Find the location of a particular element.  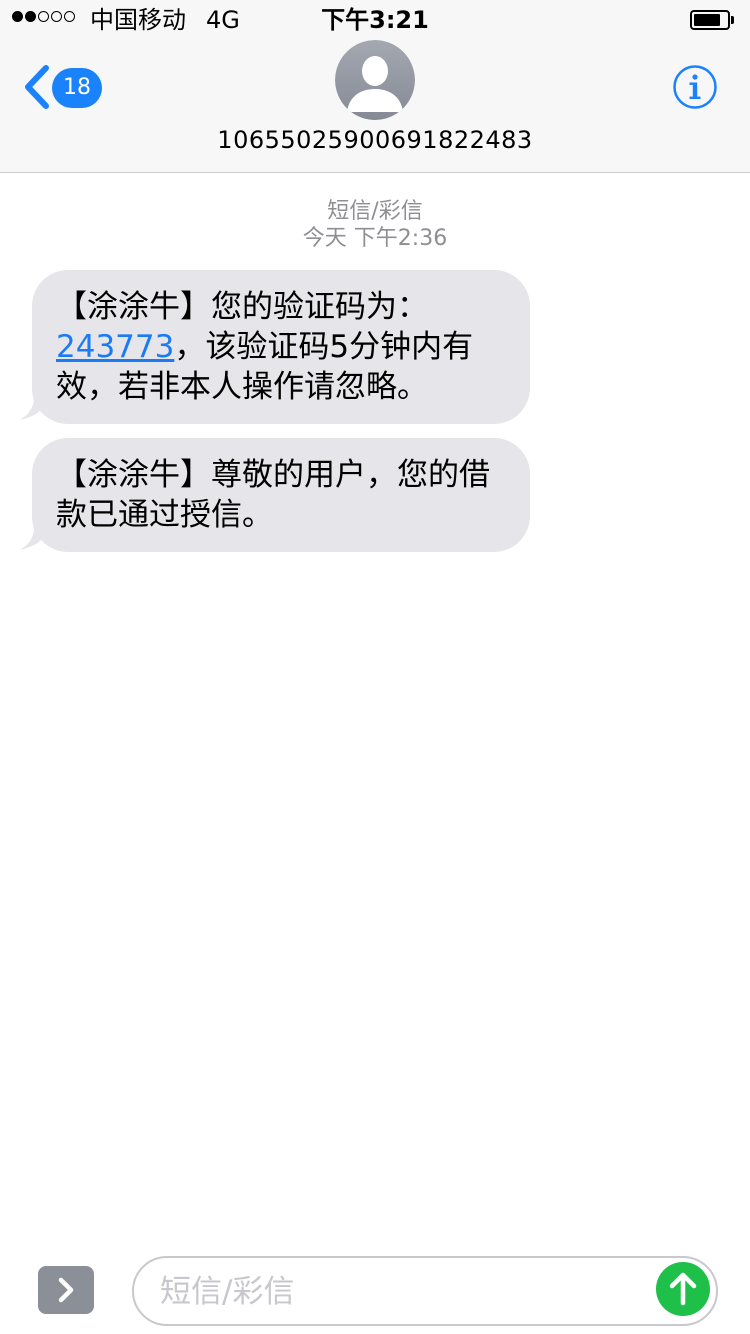

chevron-left-icon is located at coordinates (37, 87).